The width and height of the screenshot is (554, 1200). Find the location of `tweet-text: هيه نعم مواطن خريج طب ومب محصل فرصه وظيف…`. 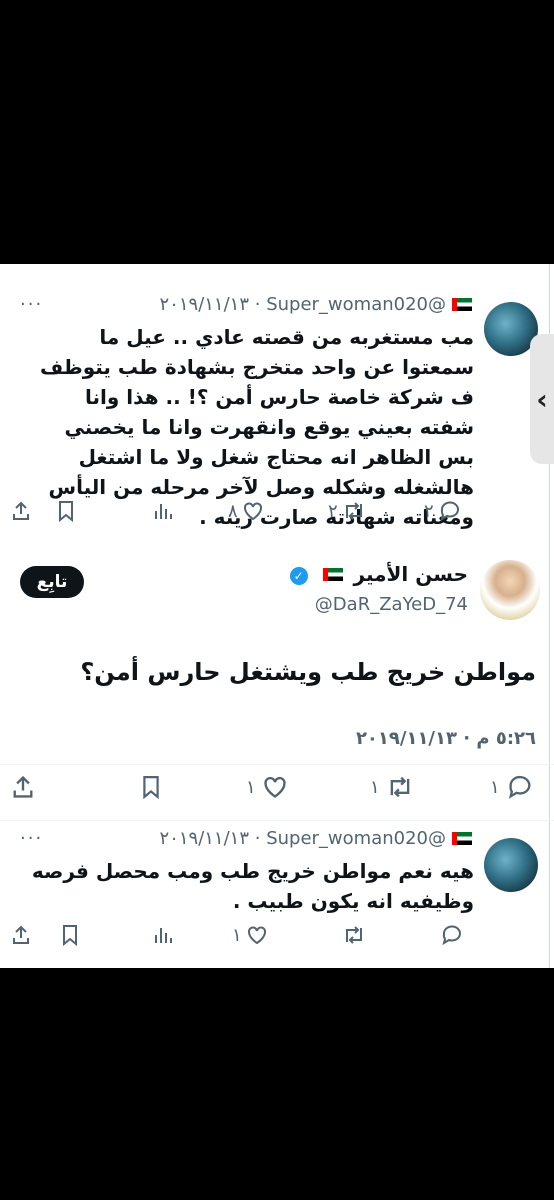

tweet-text: هيه نعم مواطن خريج طب ومب محصل فرصه وظيف… is located at coordinates (252, 886).